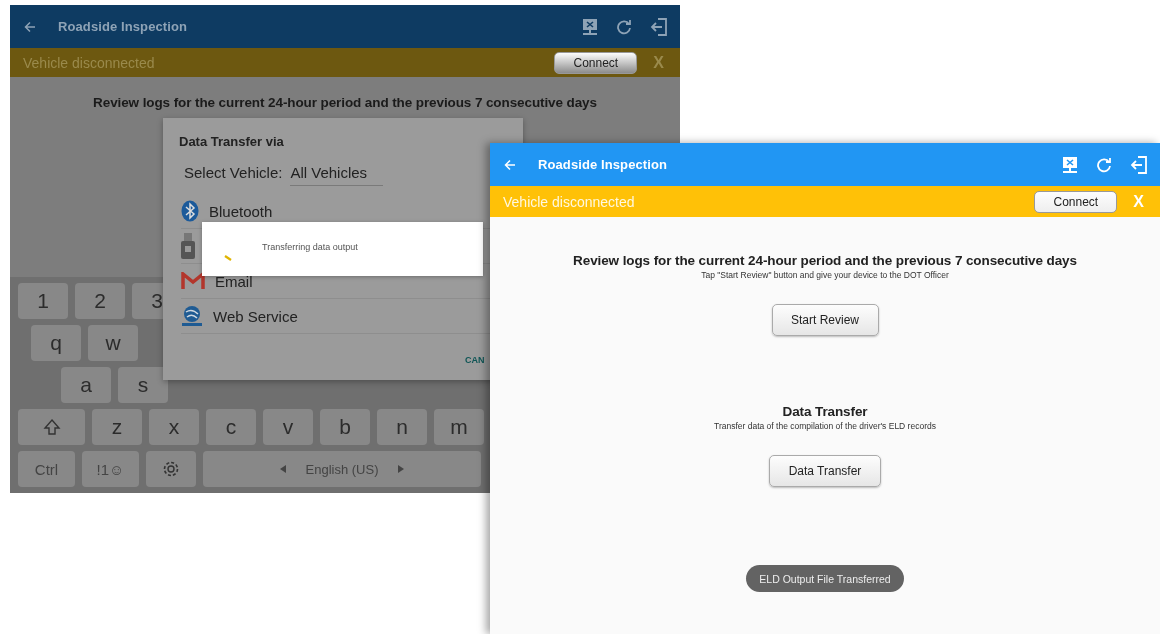  I want to click on usb-drive-icon, so click(188, 246).